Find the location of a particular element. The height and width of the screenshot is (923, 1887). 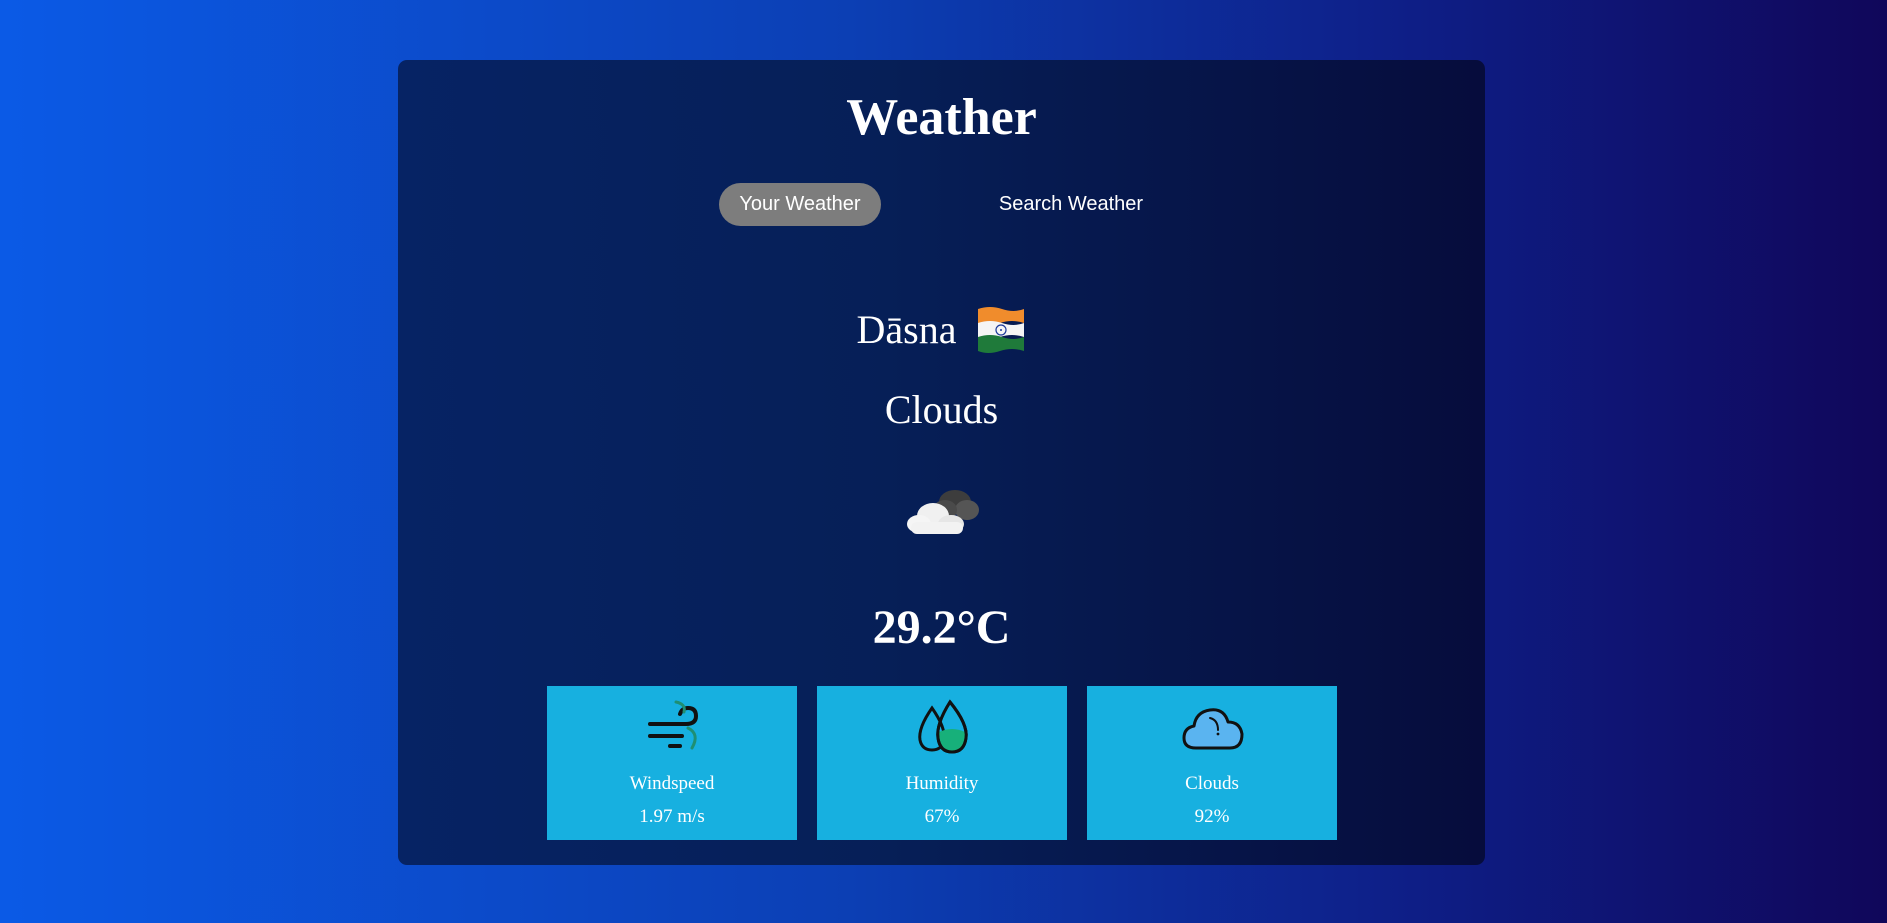

stat-value: 1.97 m/s is located at coordinates (672, 816).